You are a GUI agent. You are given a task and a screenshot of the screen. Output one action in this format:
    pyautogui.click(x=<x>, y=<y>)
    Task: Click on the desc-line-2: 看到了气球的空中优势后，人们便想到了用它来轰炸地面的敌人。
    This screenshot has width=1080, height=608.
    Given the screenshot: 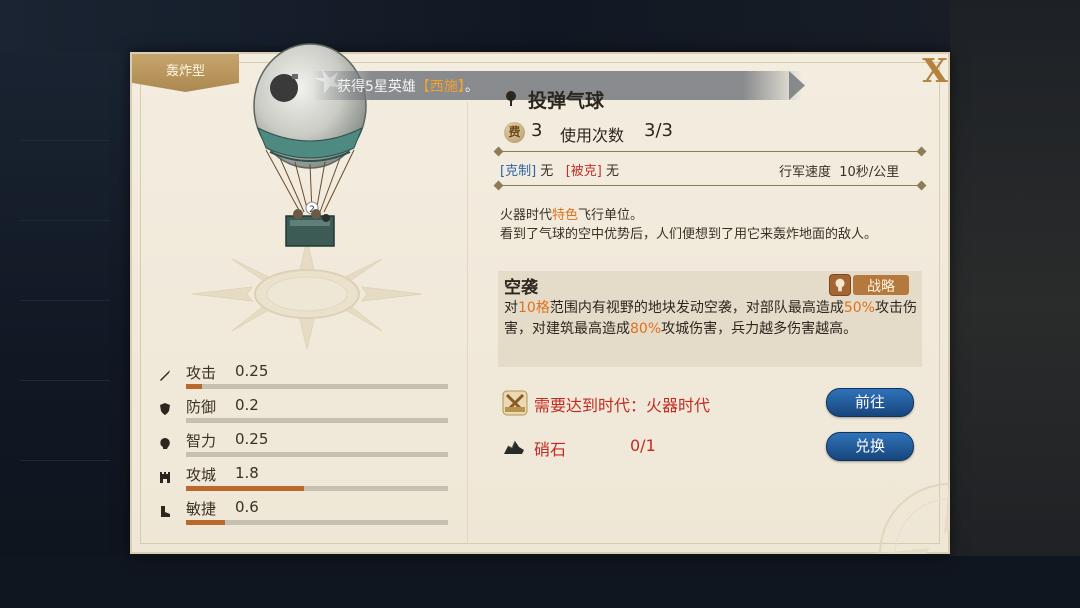 What is the action you would take?
    pyautogui.click(x=689, y=234)
    